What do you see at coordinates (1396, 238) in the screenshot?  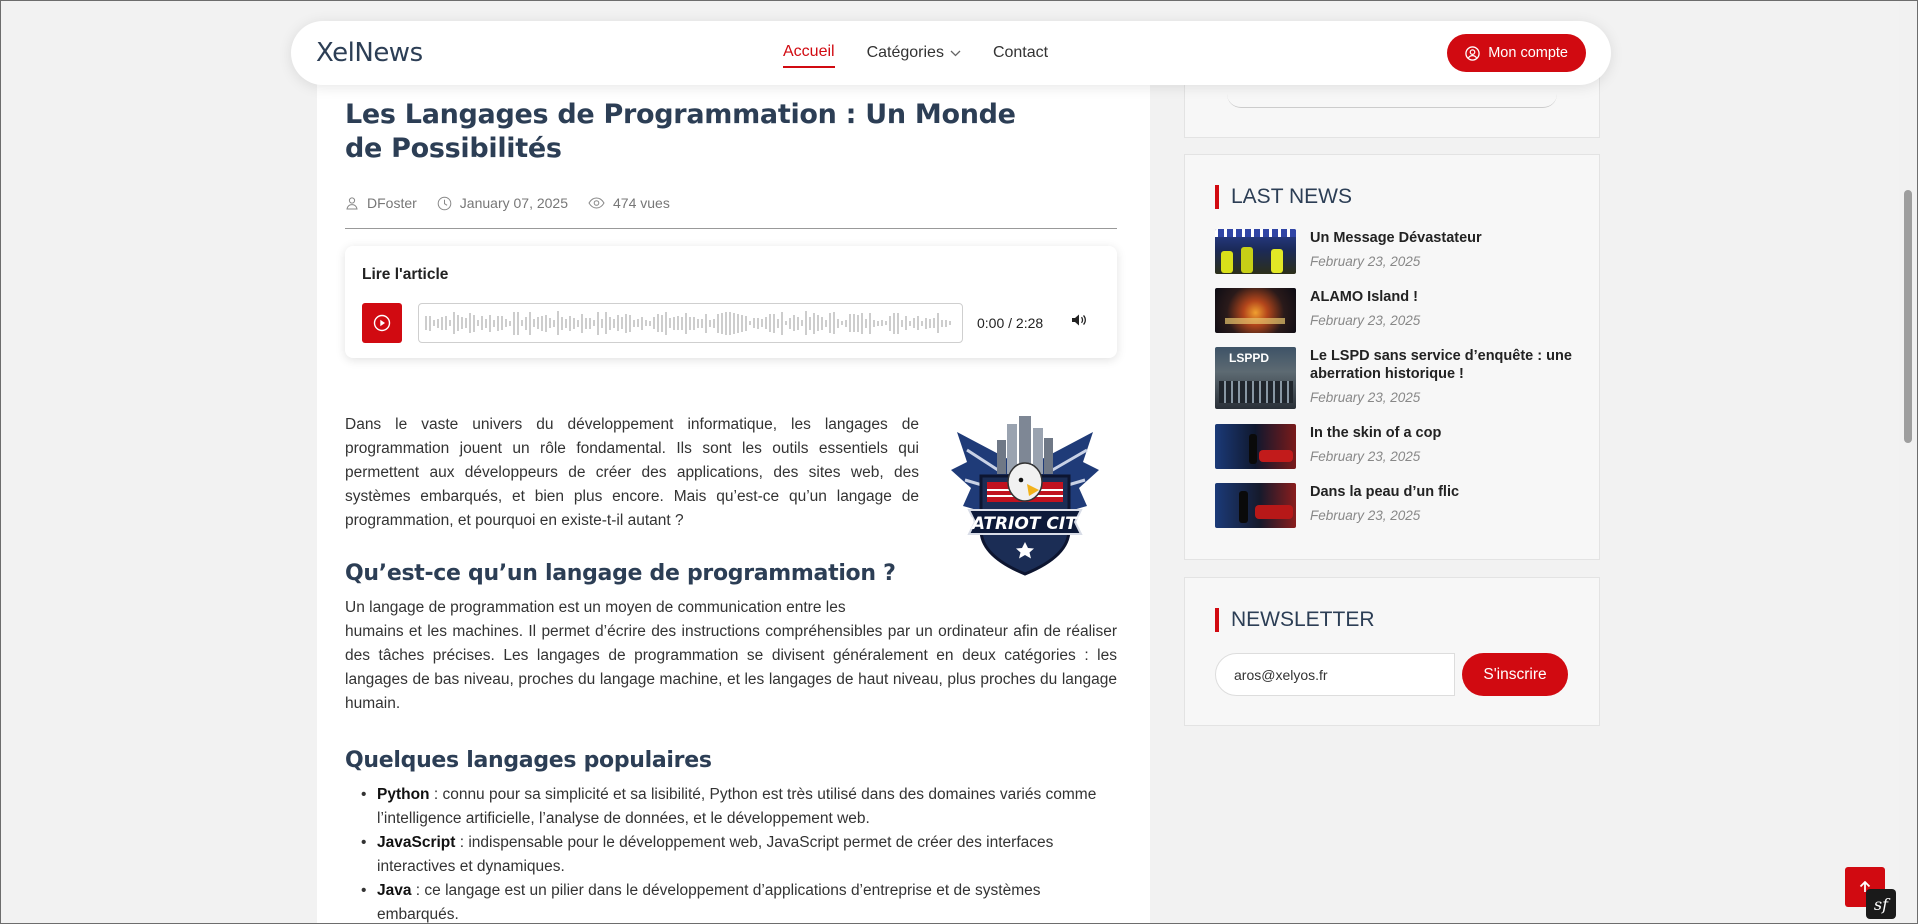 I see `news-title: Un Message Dévastateur` at bounding box center [1396, 238].